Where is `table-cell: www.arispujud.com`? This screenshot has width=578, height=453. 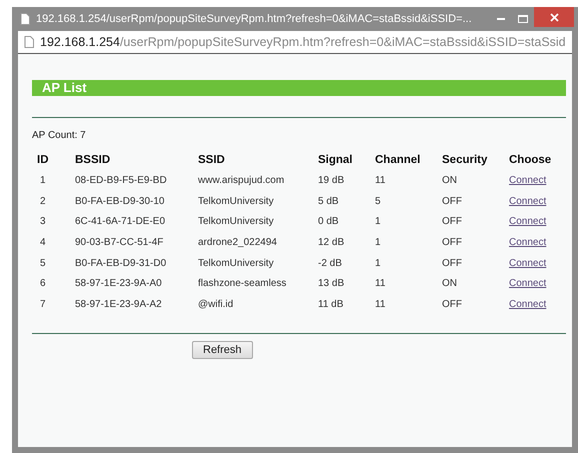
table-cell: www.arispujud.com is located at coordinates (241, 180).